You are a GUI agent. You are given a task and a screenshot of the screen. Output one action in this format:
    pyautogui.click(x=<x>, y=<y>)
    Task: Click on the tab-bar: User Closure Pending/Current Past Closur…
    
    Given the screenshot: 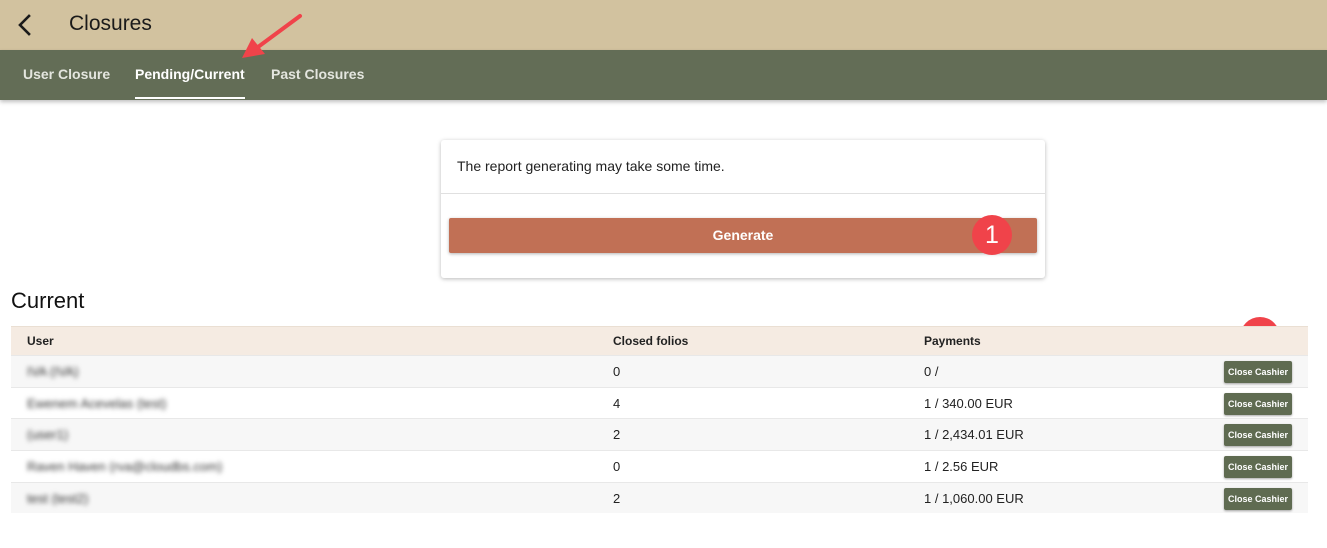 What is the action you would take?
    pyautogui.click(x=663, y=75)
    